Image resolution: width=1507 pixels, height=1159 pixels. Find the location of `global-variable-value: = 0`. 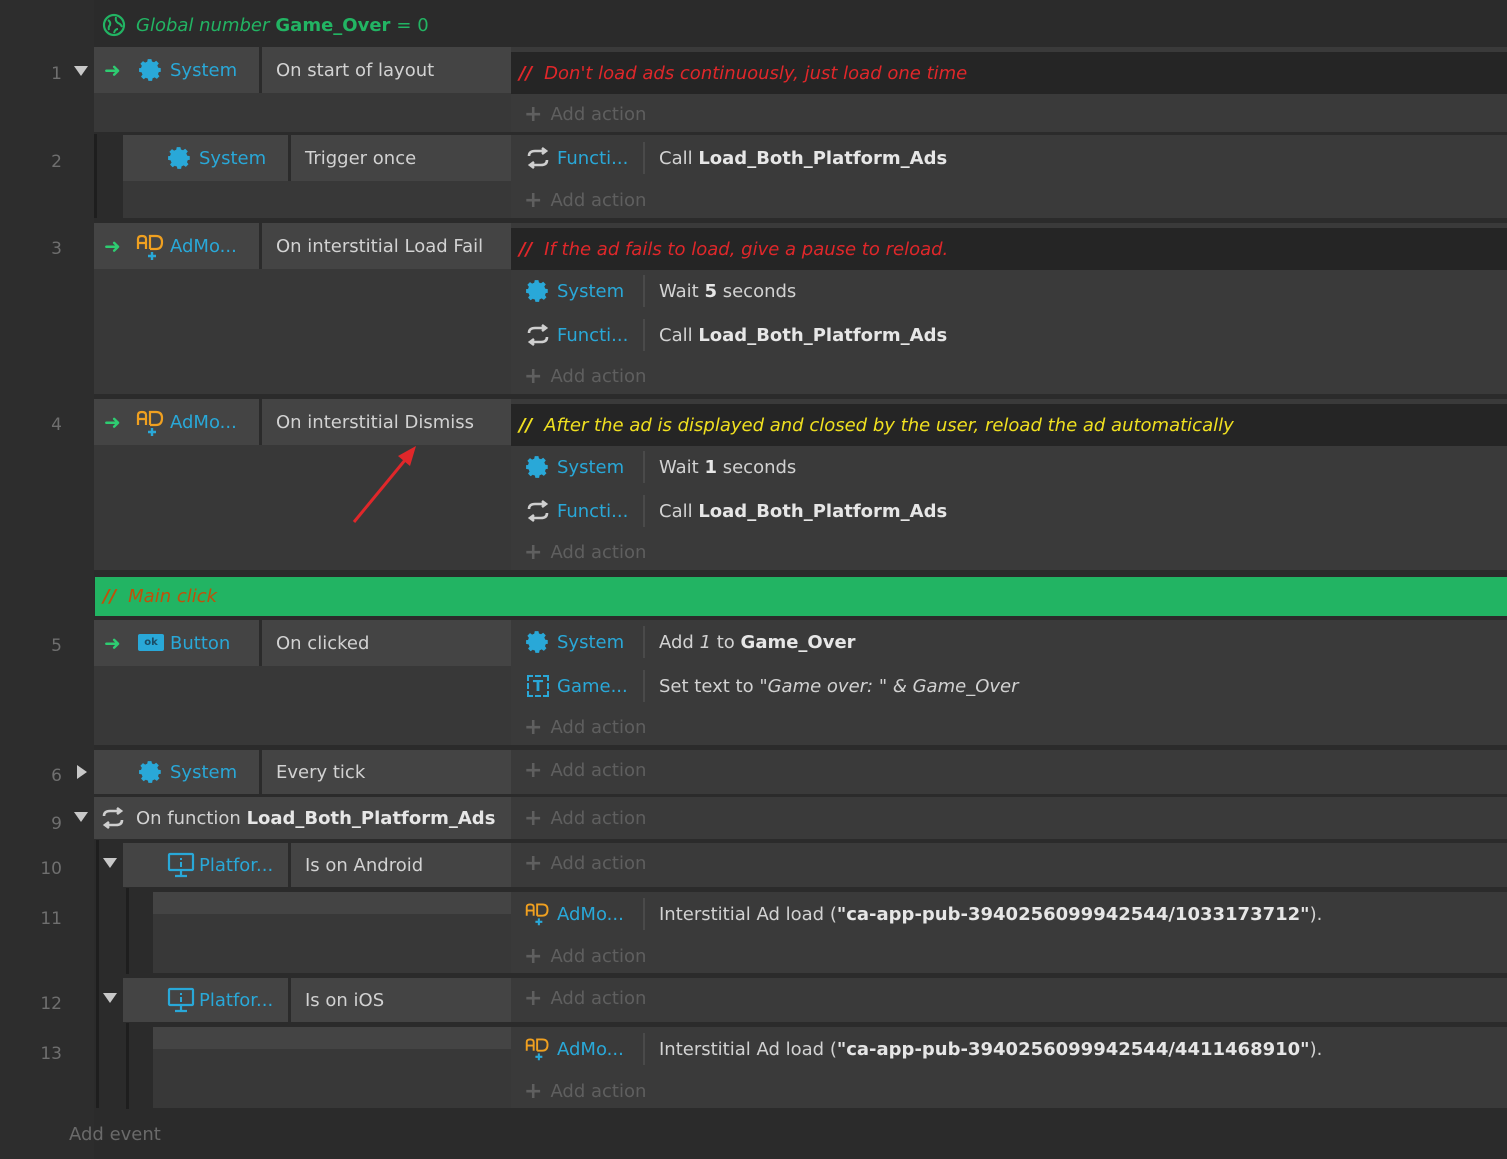

global-variable-value: = 0 is located at coordinates (412, 25).